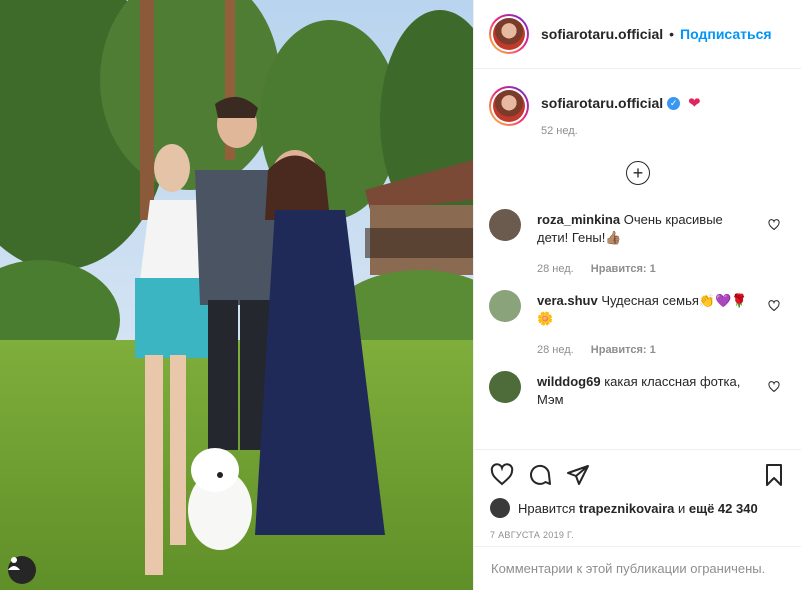  Describe the element at coordinates (682, 508) in the screenshot. I see `likes-middle: и` at that location.